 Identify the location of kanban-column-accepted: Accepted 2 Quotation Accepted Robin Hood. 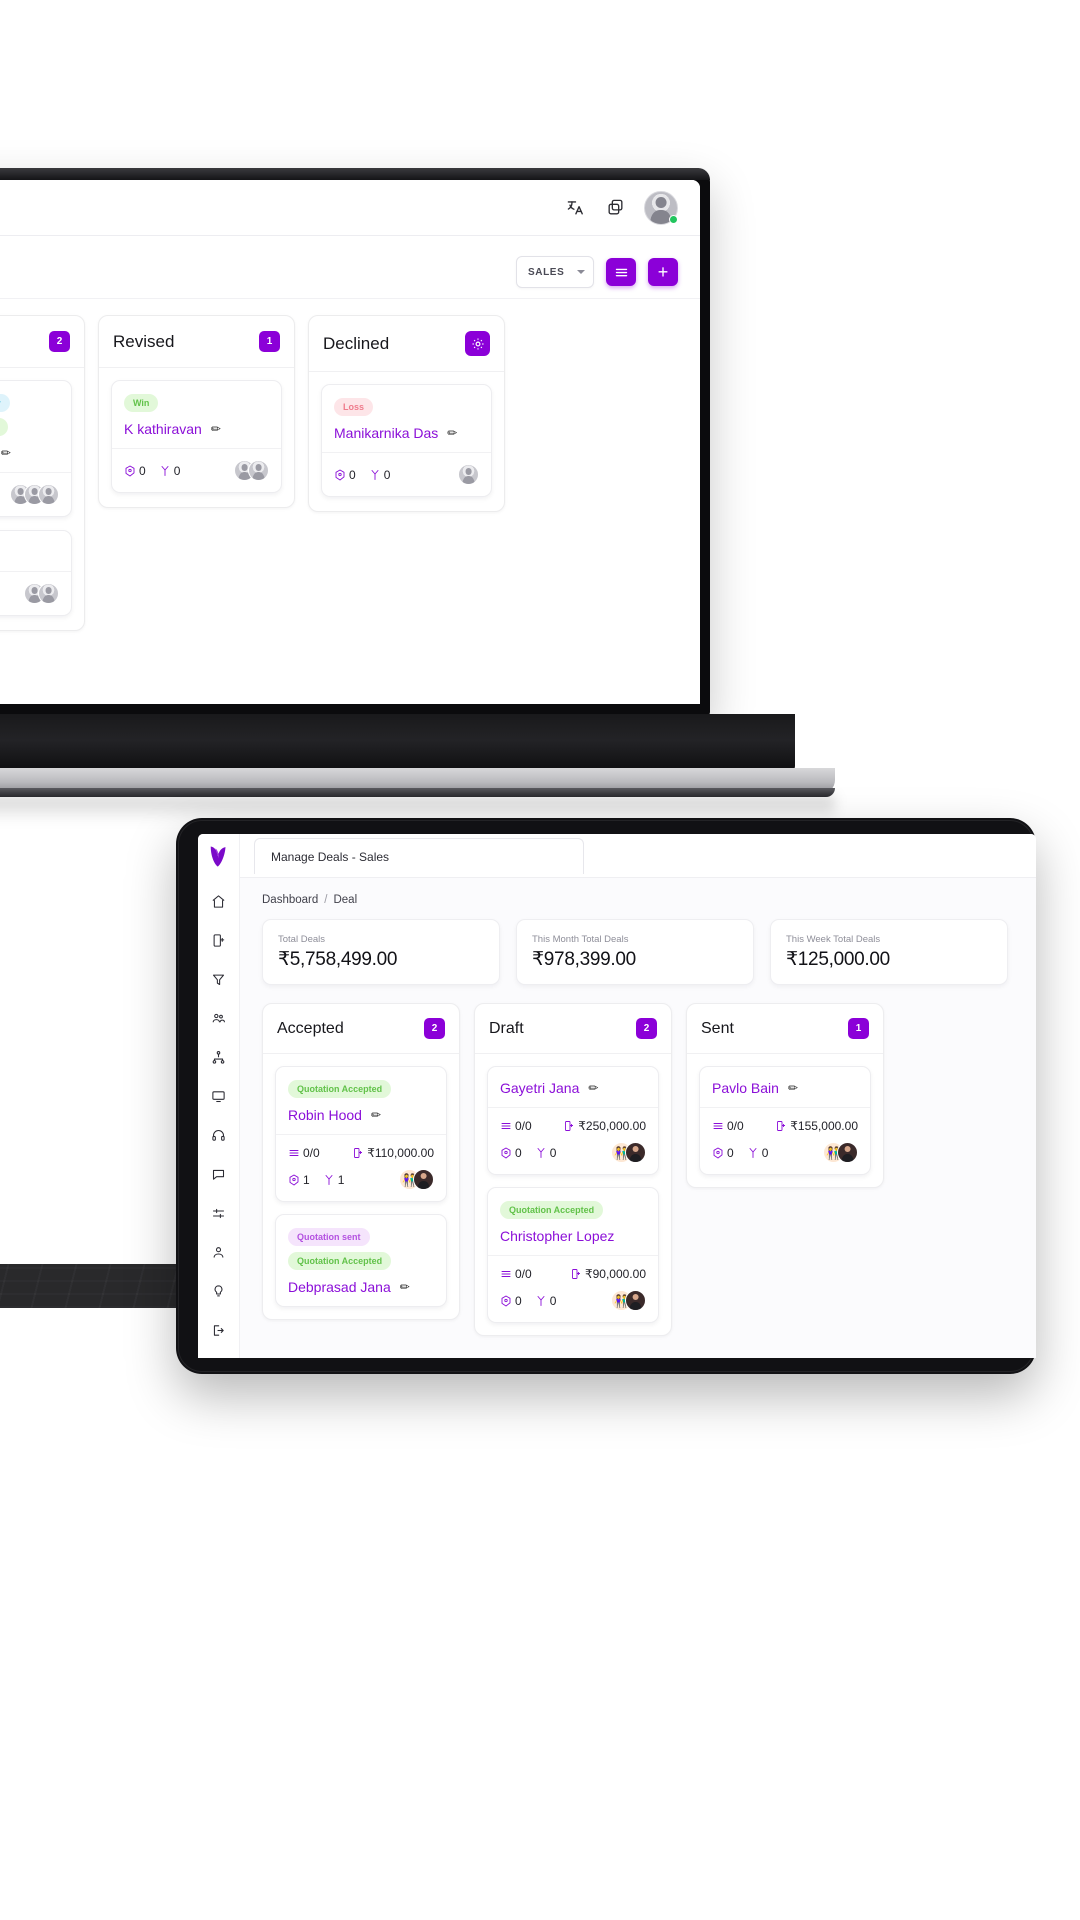
(361, 1161).